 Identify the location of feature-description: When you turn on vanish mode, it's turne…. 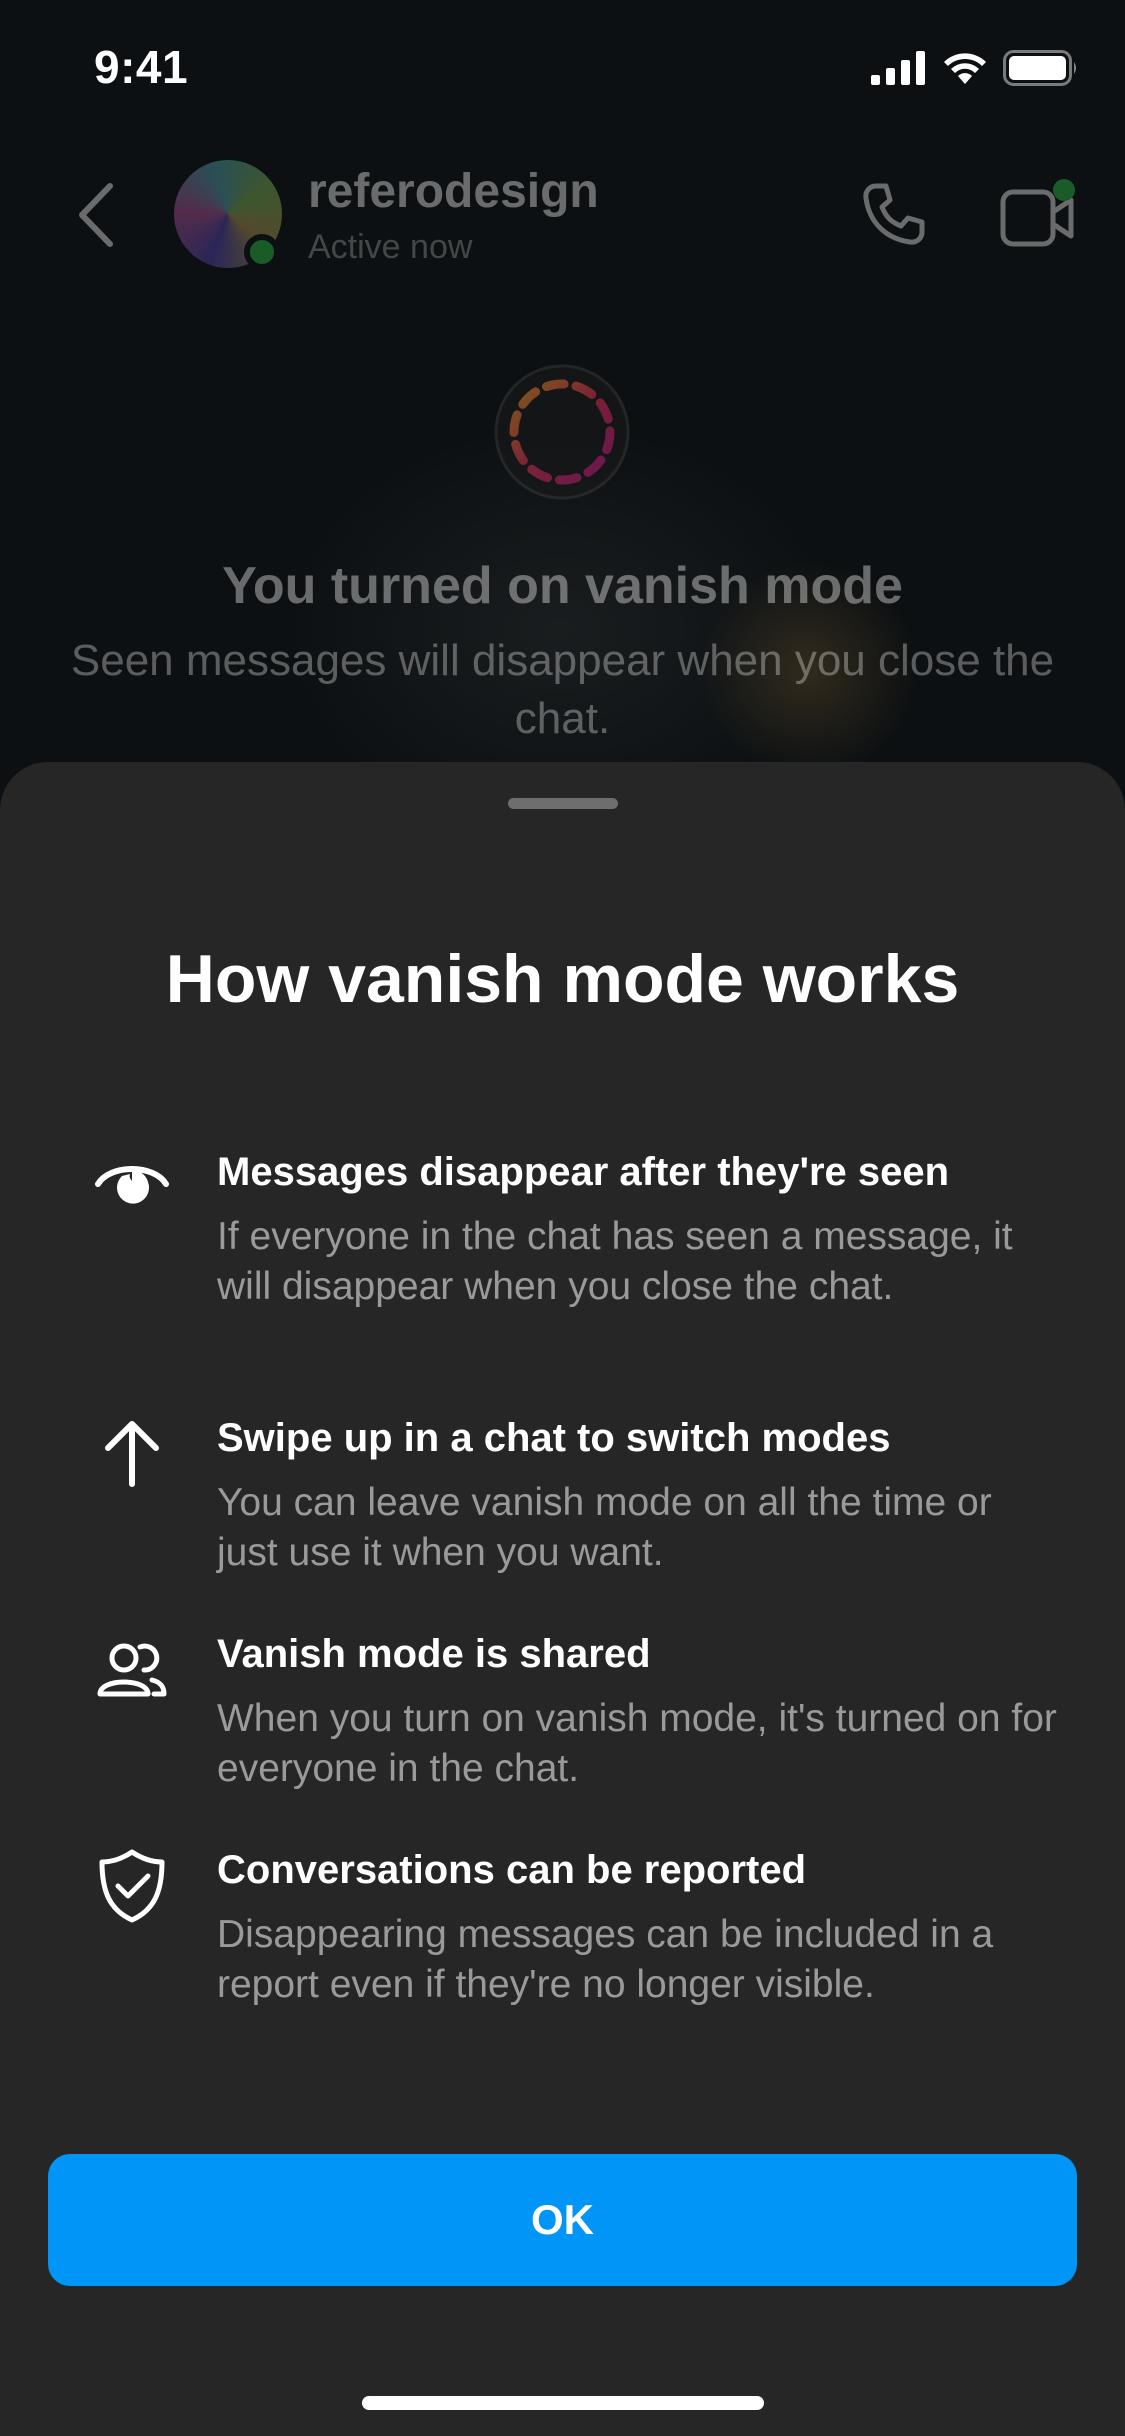
(637, 1743).